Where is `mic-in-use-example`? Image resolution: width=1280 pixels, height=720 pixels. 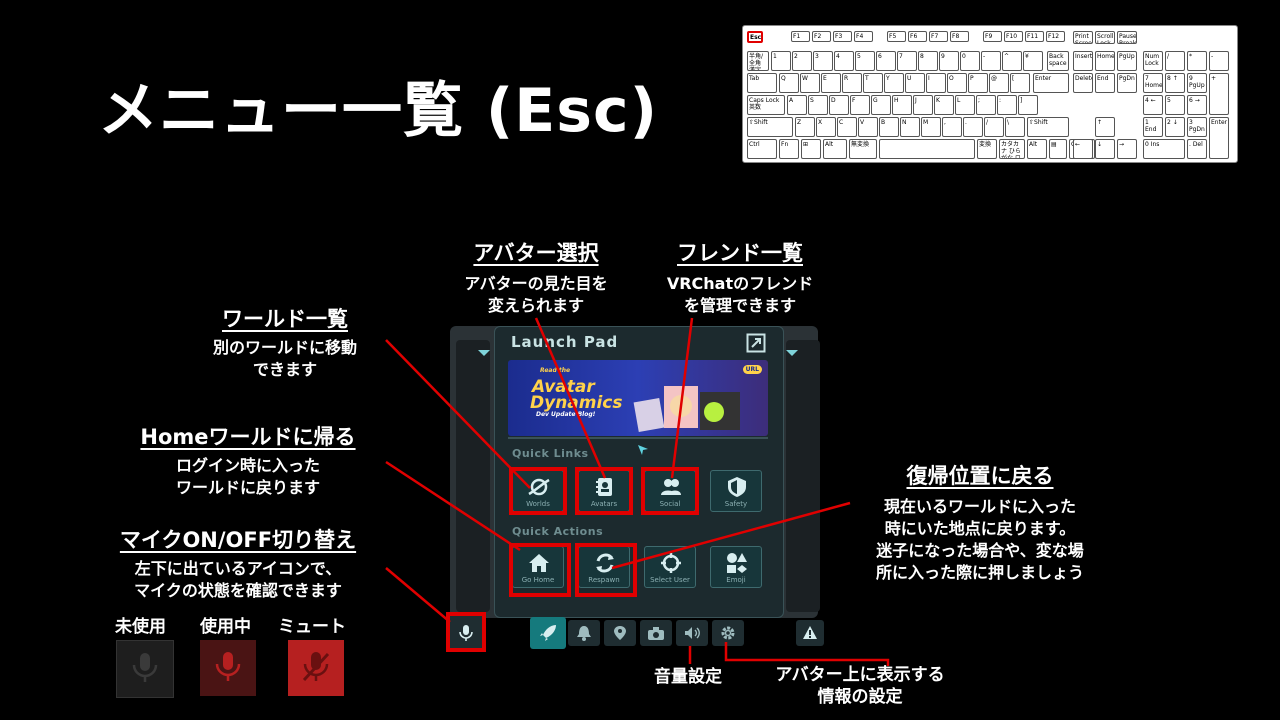 mic-in-use-example is located at coordinates (228, 668).